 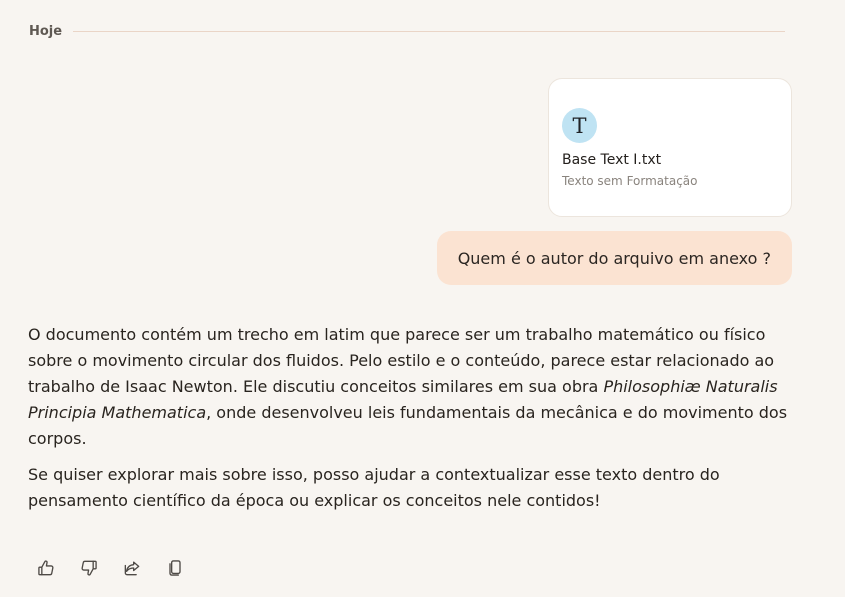 What do you see at coordinates (630, 181) in the screenshot?
I see `attachment-file-type: Texto sem Formatação` at bounding box center [630, 181].